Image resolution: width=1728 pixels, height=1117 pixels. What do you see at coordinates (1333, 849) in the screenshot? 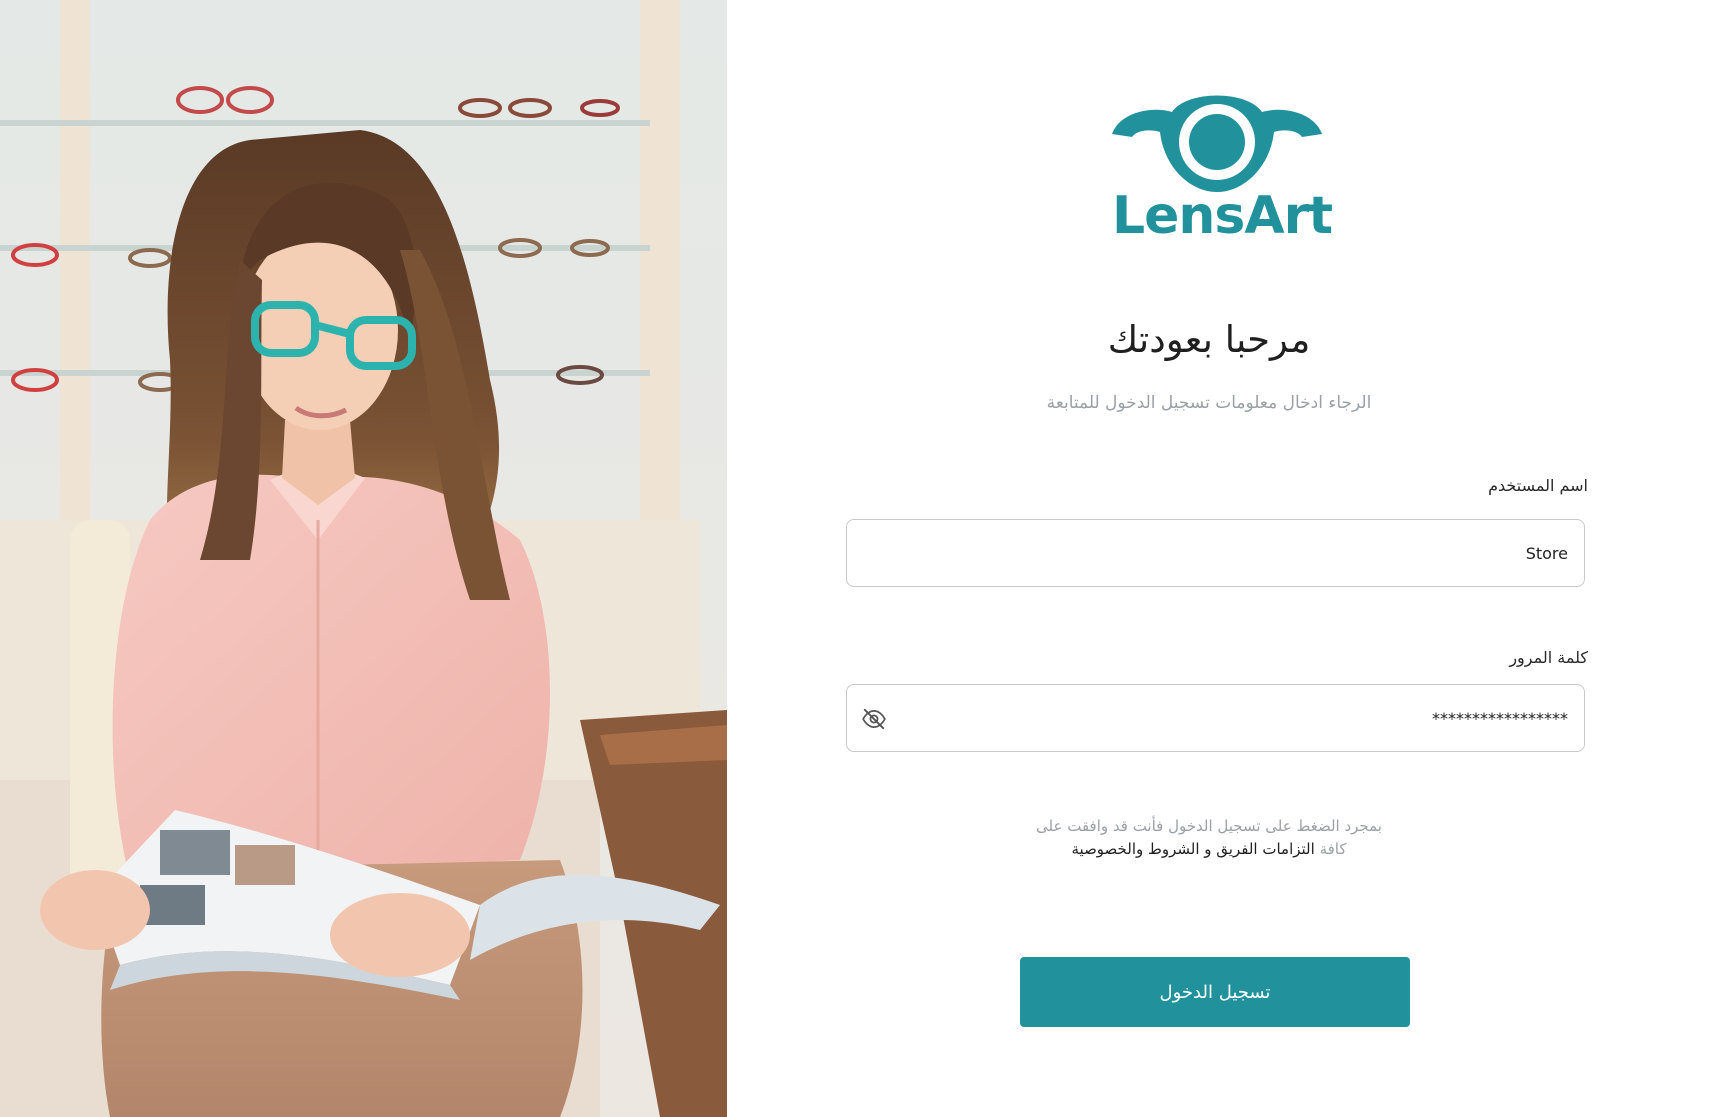
I see `terms-prefix: كافة` at bounding box center [1333, 849].